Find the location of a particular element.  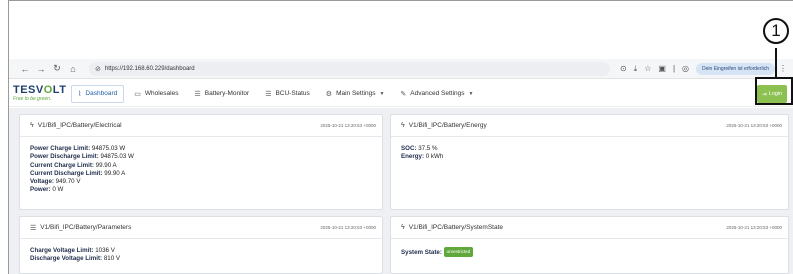

nav-battery-monitor: ☰ Battery-Monitor is located at coordinates (221, 94).